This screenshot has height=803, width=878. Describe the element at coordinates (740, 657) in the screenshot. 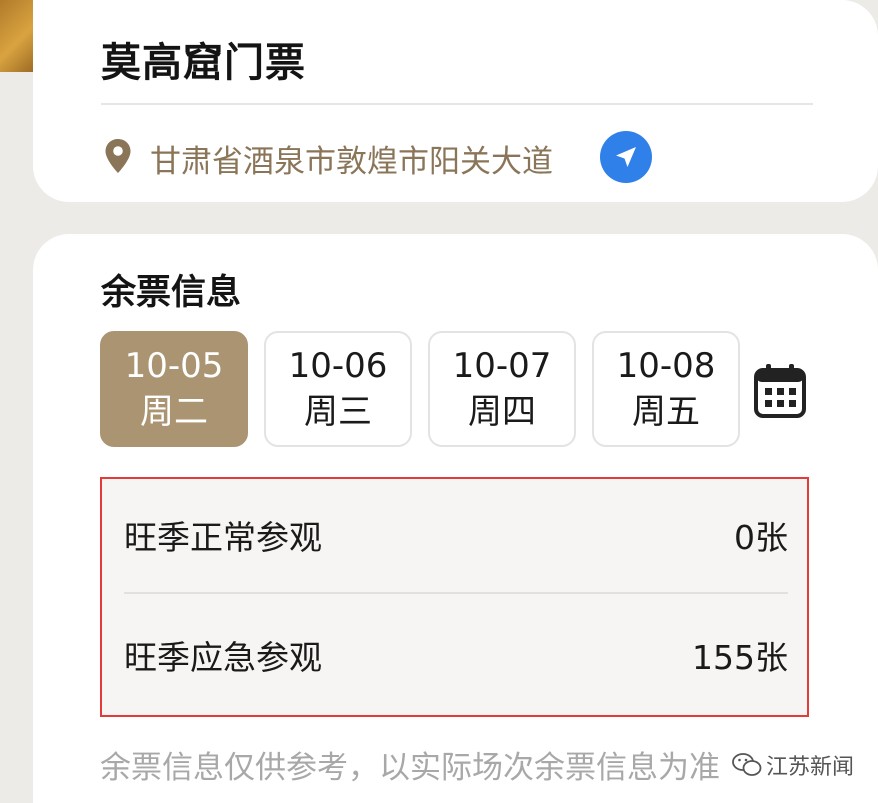

I see `ticket-count: 155张` at that location.